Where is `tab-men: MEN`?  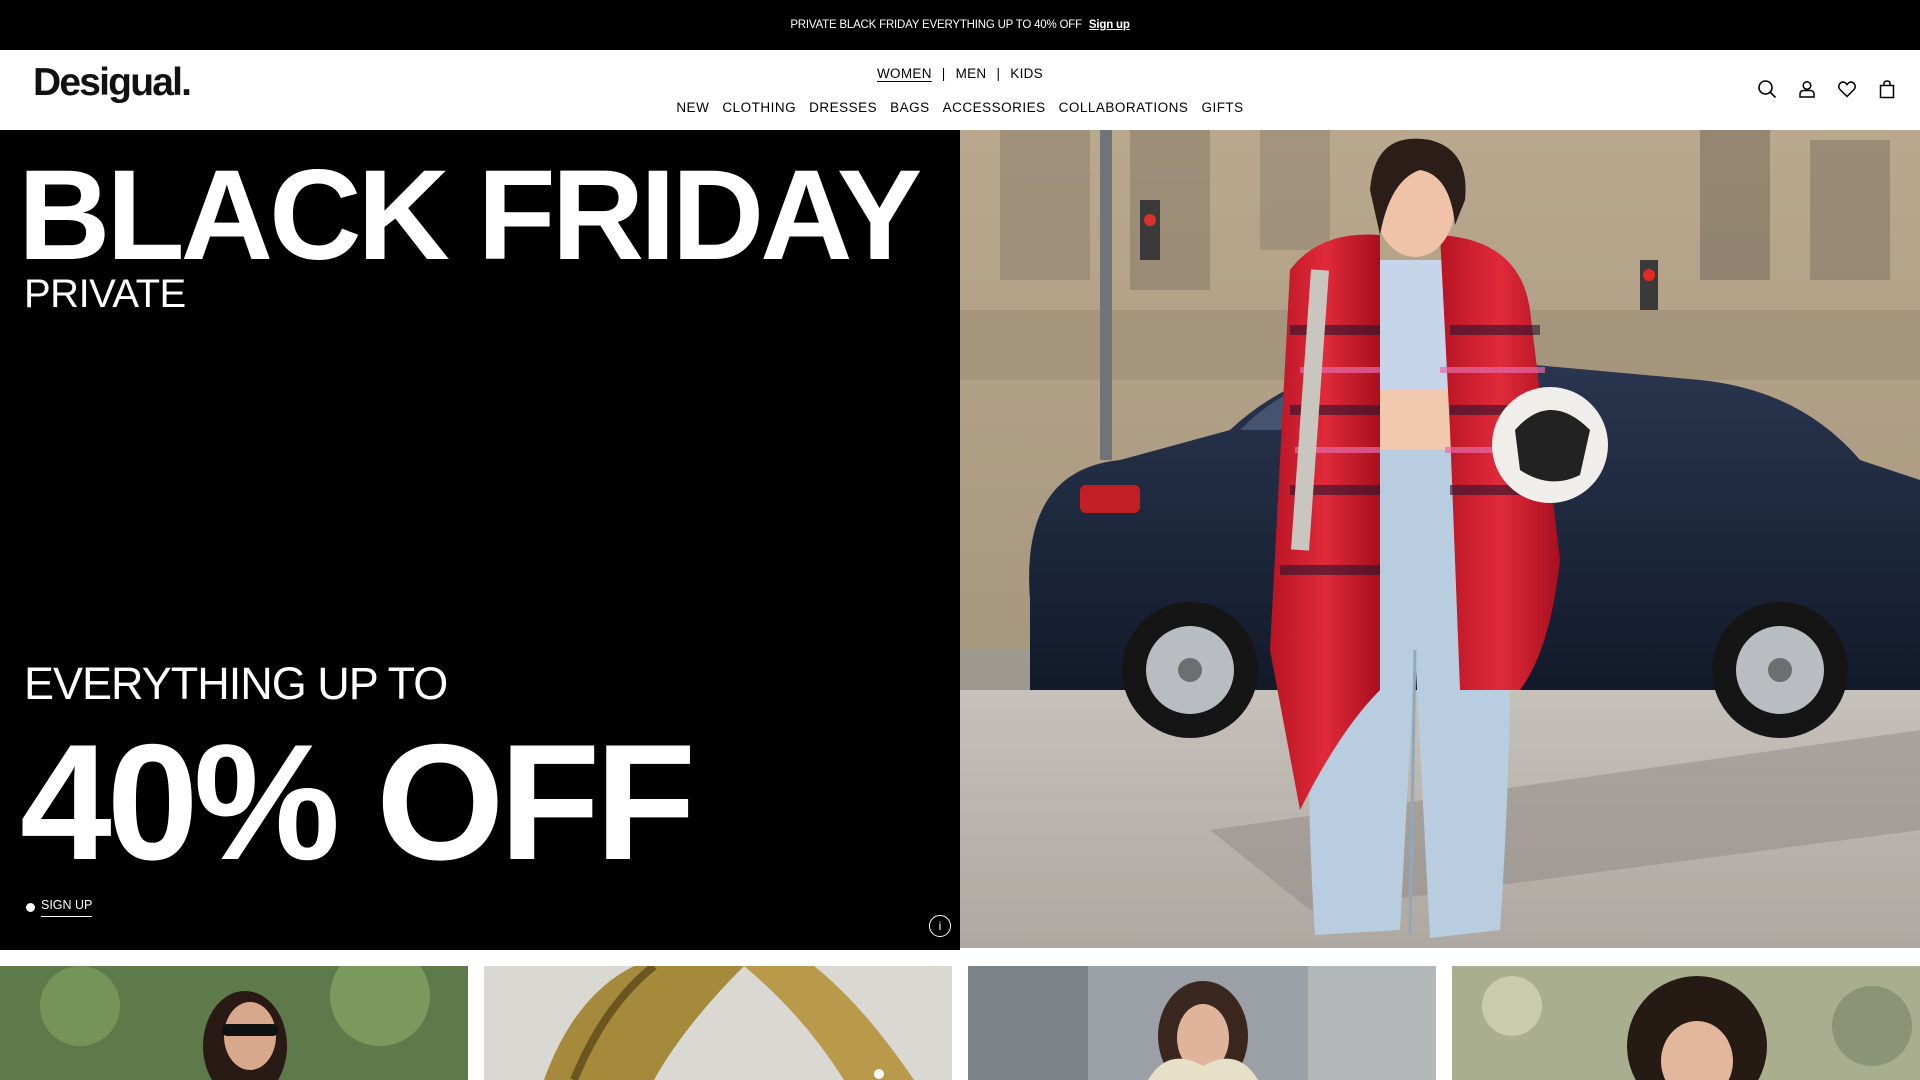 tab-men: MEN is located at coordinates (971, 73).